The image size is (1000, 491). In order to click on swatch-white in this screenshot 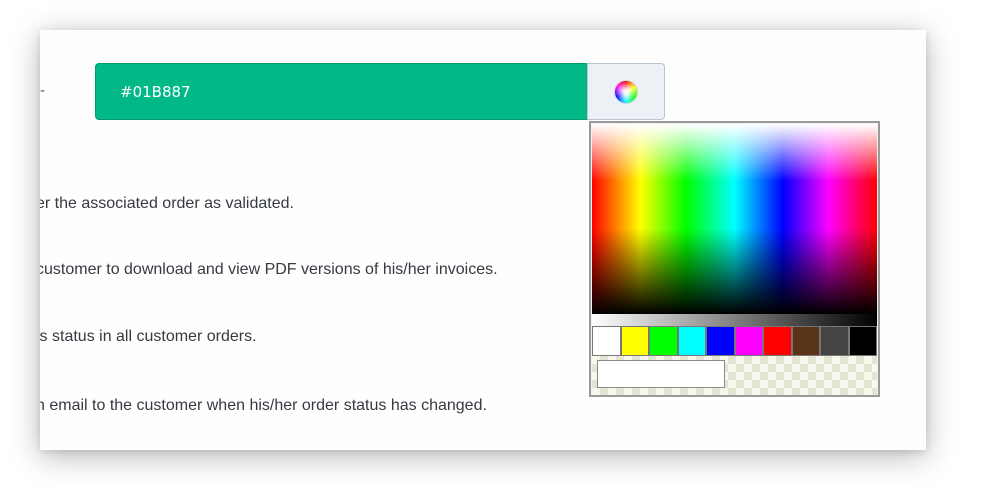, I will do `click(606, 341)`.